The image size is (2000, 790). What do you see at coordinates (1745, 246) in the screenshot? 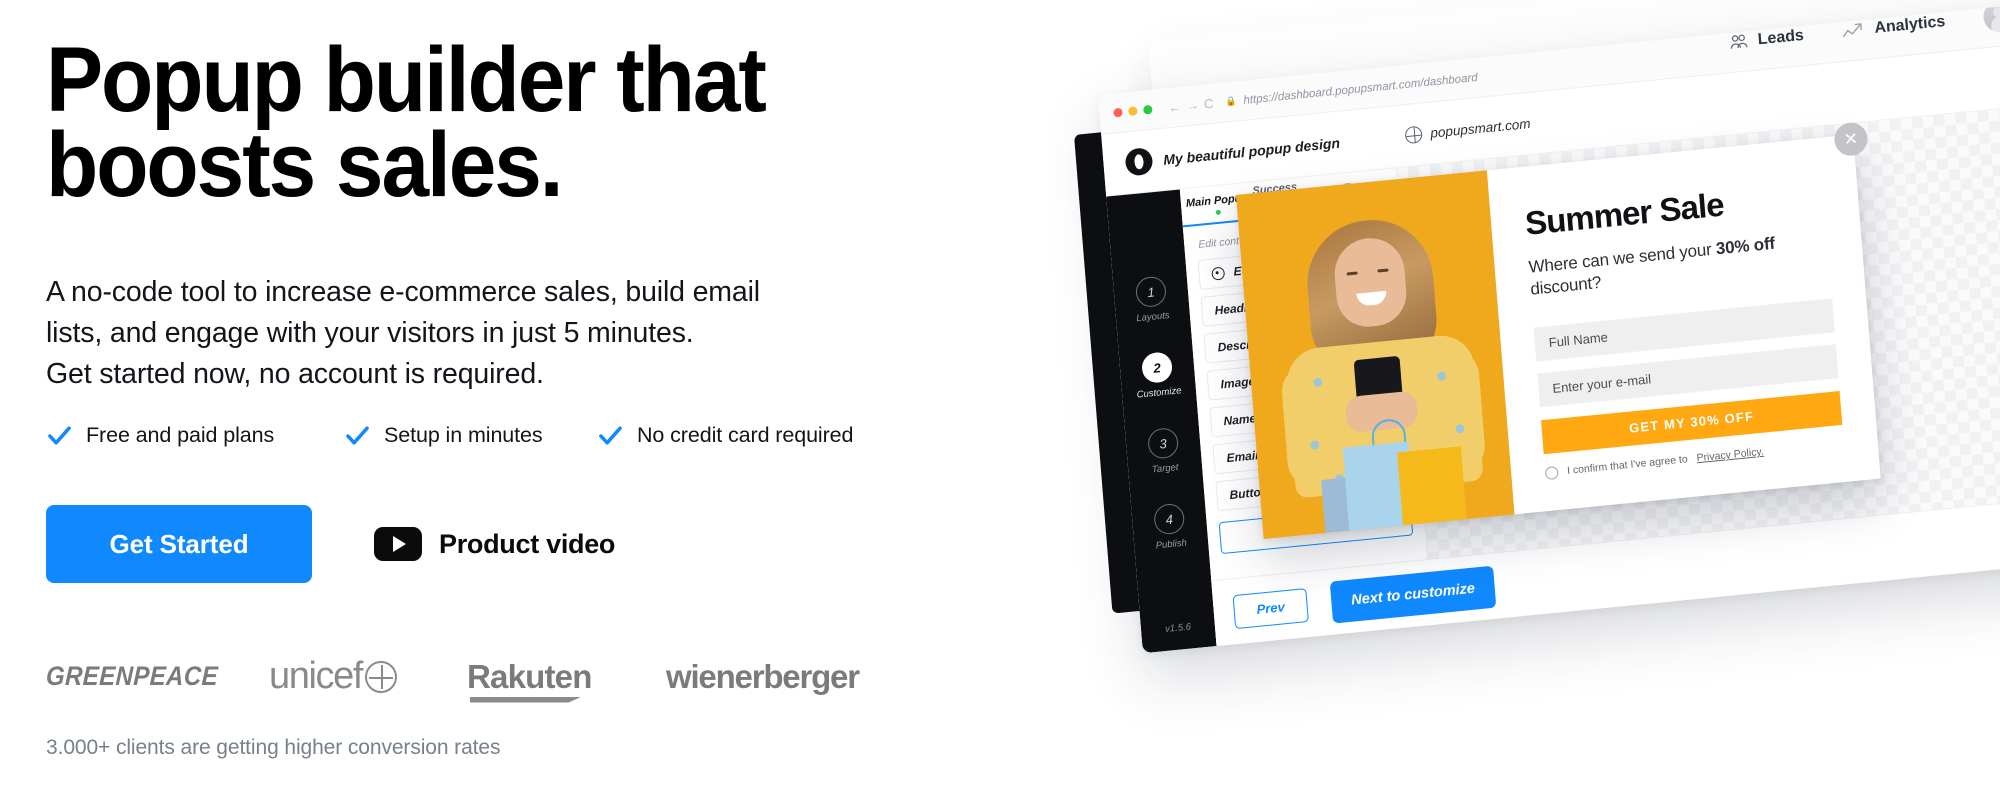
I see `popup-subtitle-bold: 30% off` at bounding box center [1745, 246].